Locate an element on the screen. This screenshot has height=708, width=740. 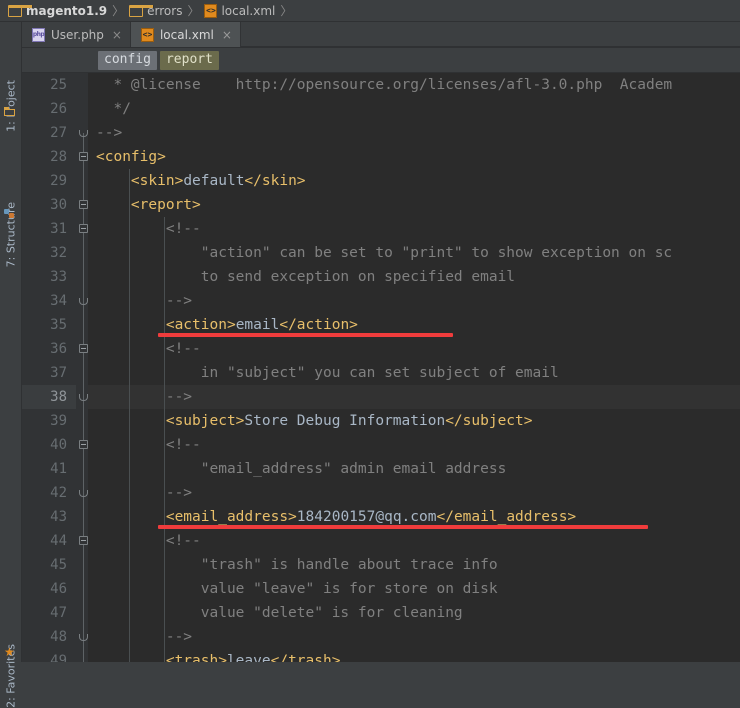
code-token-text: leave is located at coordinates (248, 657).